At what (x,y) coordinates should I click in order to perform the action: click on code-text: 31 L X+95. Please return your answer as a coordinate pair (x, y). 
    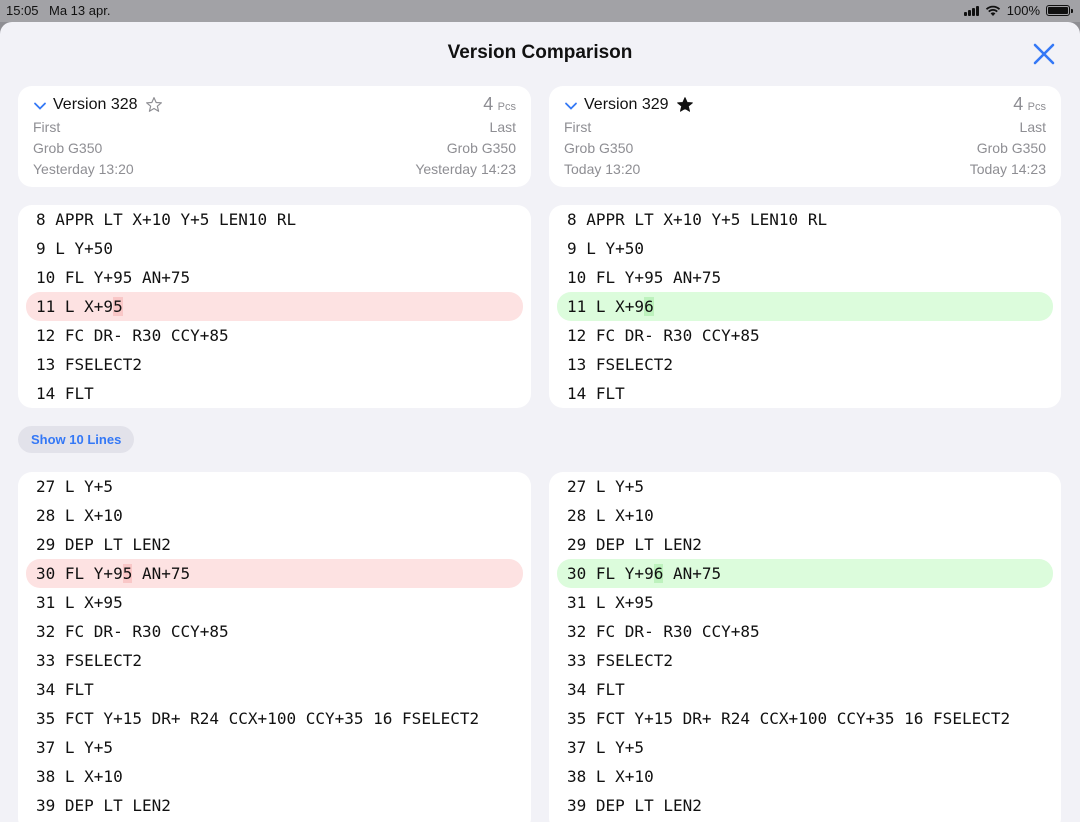
    Looking at the image, I should click on (79, 602).